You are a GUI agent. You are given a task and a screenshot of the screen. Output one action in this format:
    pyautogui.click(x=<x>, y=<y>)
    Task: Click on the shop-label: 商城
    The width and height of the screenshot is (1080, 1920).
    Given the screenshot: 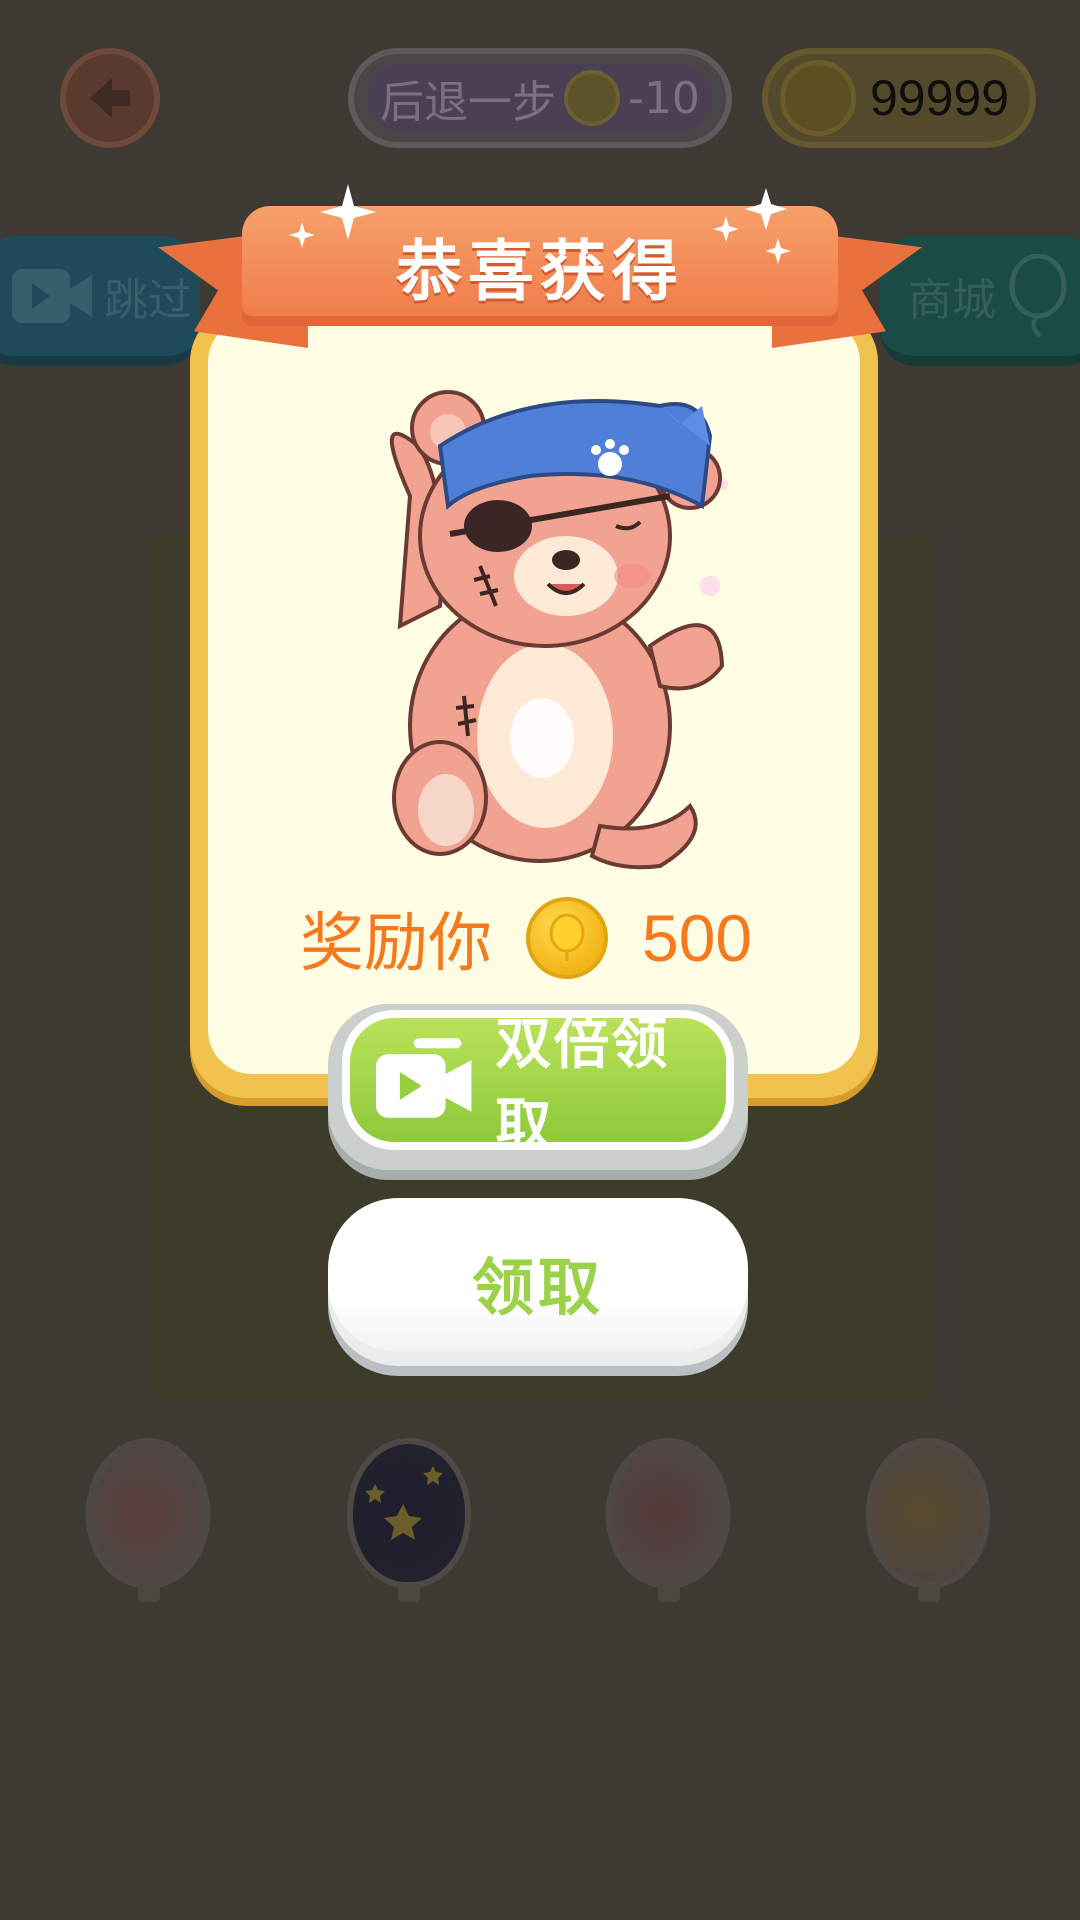 What is the action you would take?
    pyautogui.click(x=952, y=300)
    